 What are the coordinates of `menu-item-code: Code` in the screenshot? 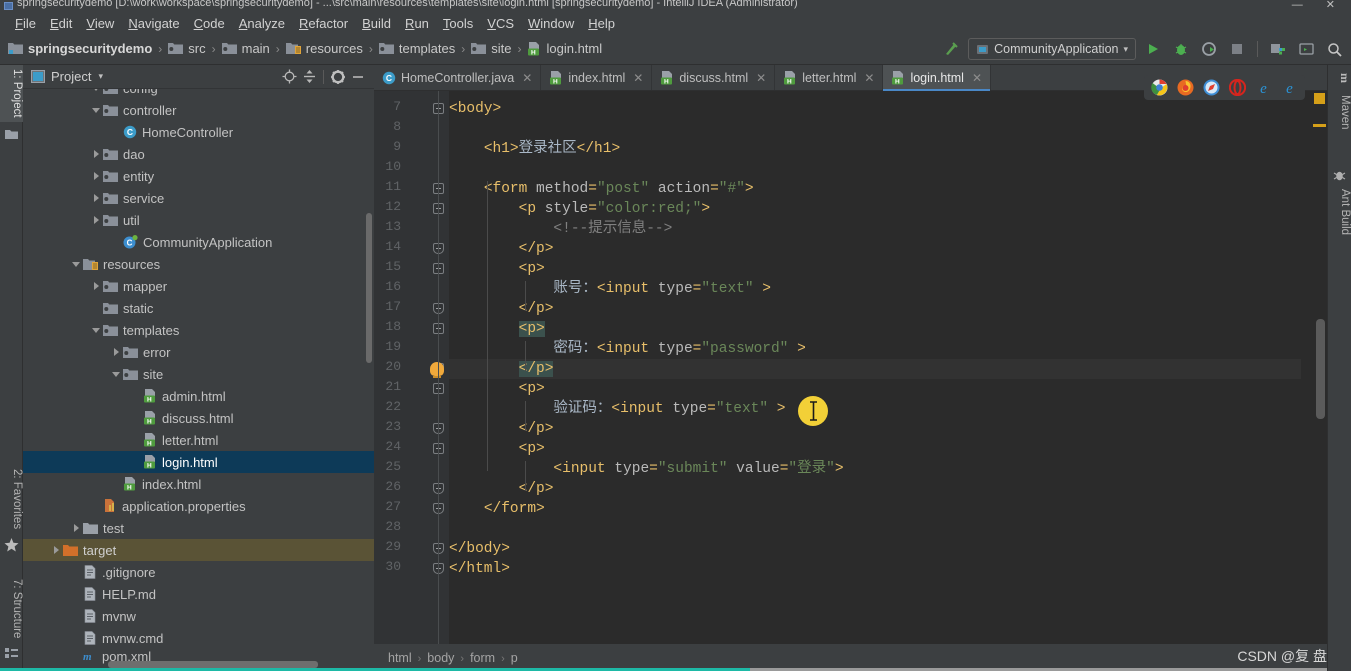 It's located at (209, 23).